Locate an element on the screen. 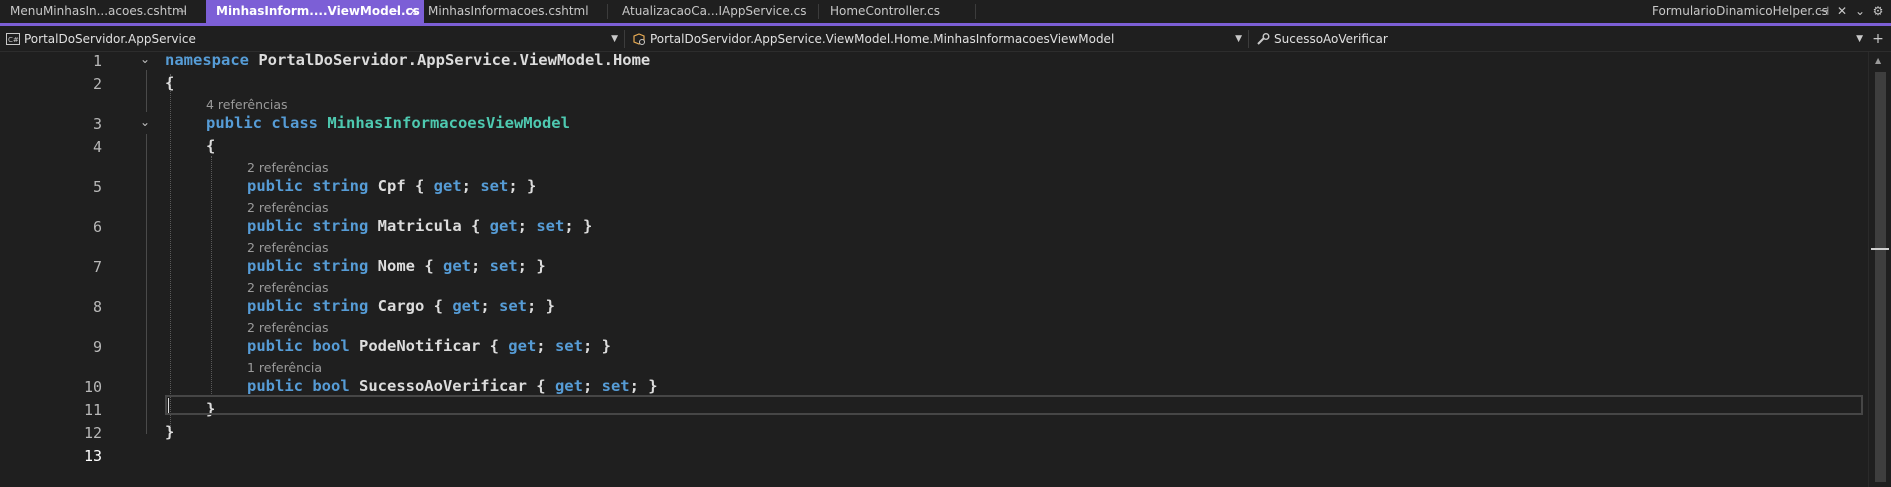 The width and height of the screenshot is (1891, 487). line-number: 3 is located at coordinates (97, 124).